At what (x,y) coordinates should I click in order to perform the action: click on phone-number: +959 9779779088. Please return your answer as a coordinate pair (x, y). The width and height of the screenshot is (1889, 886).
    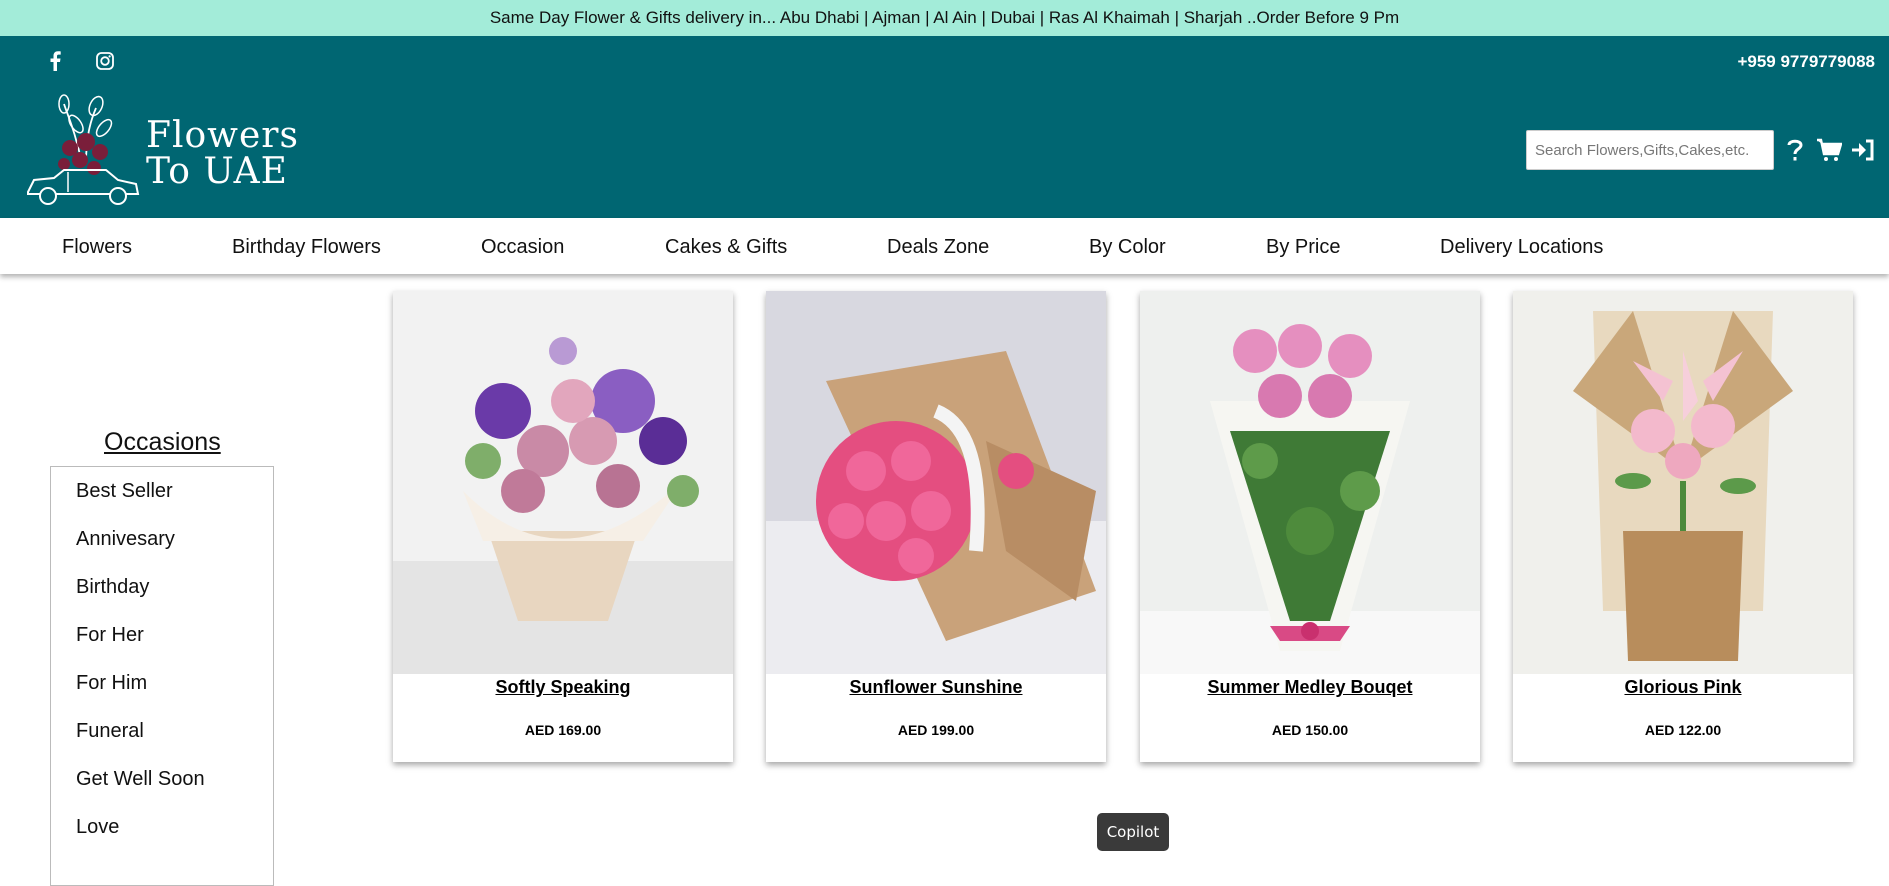
    Looking at the image, I should click on (1806, 62).